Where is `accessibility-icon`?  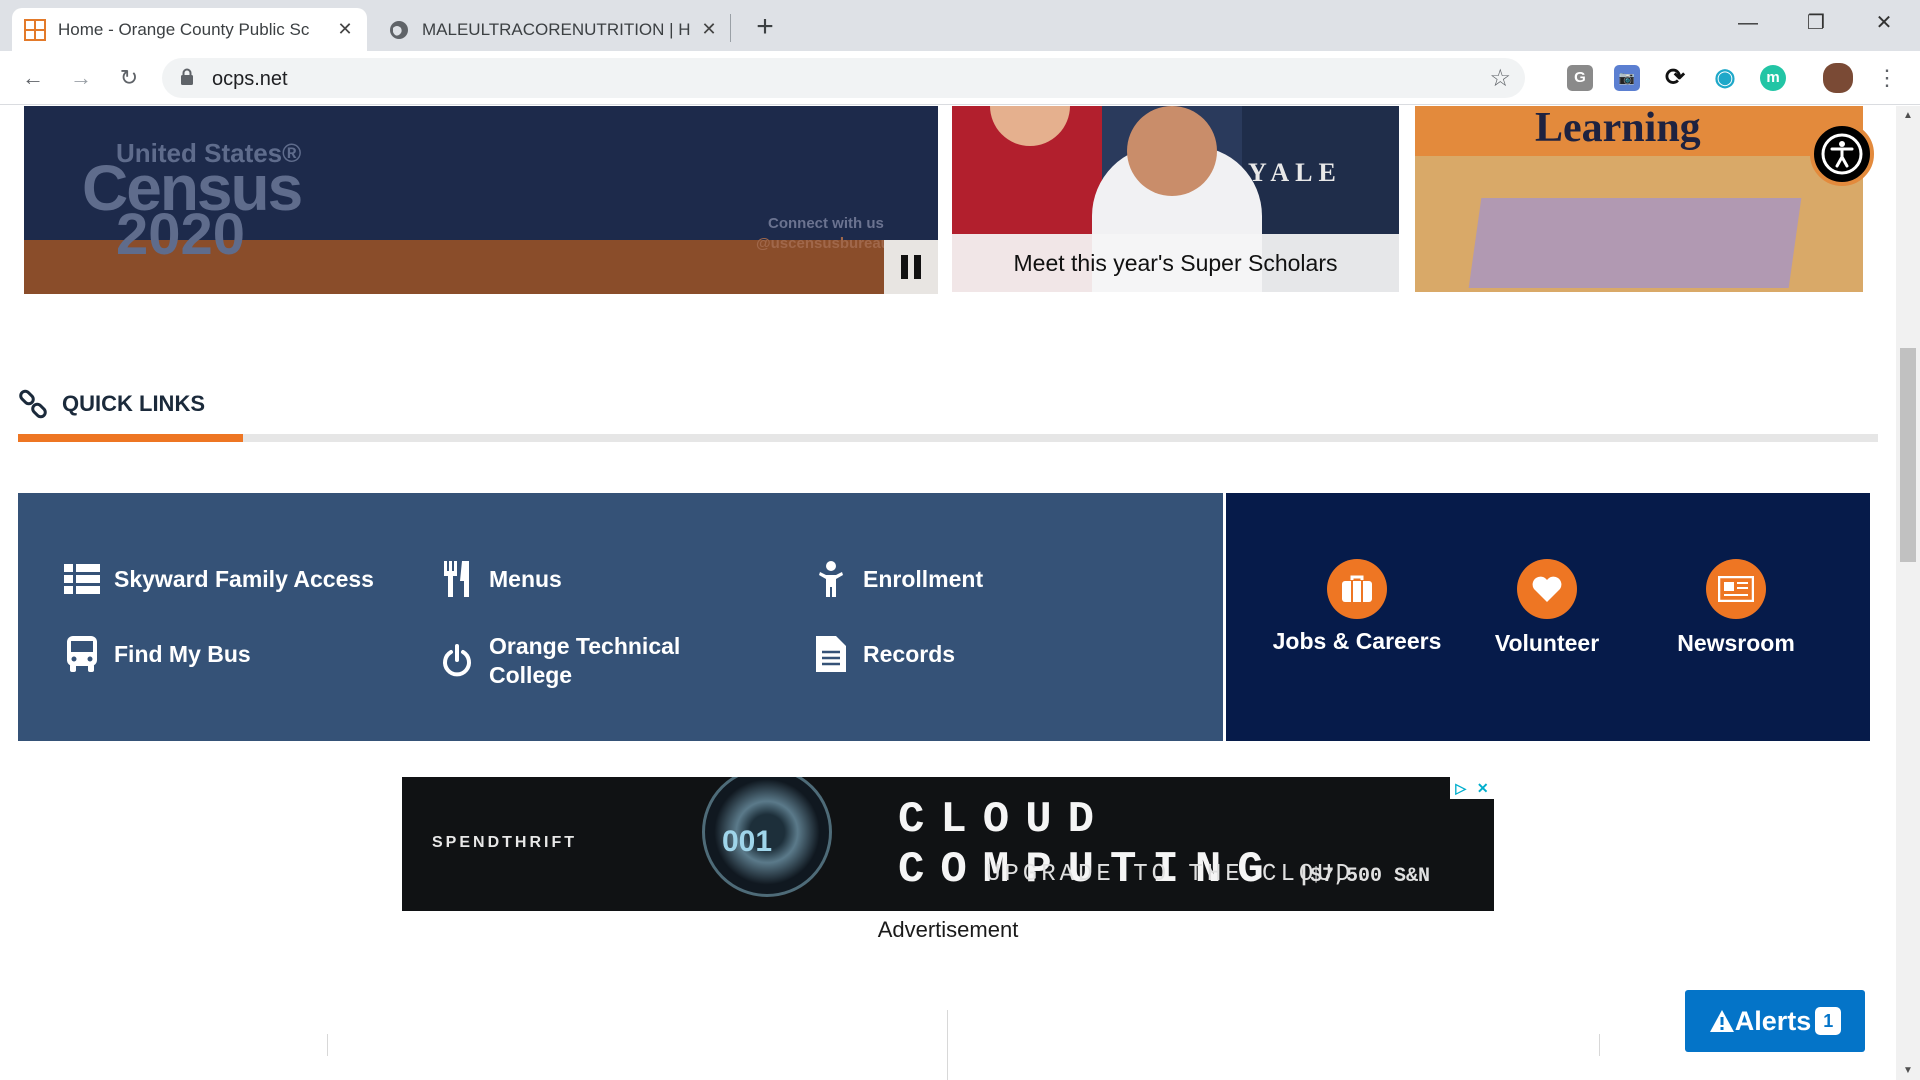
accessibility-icon is located at coordinates (1842, 154).